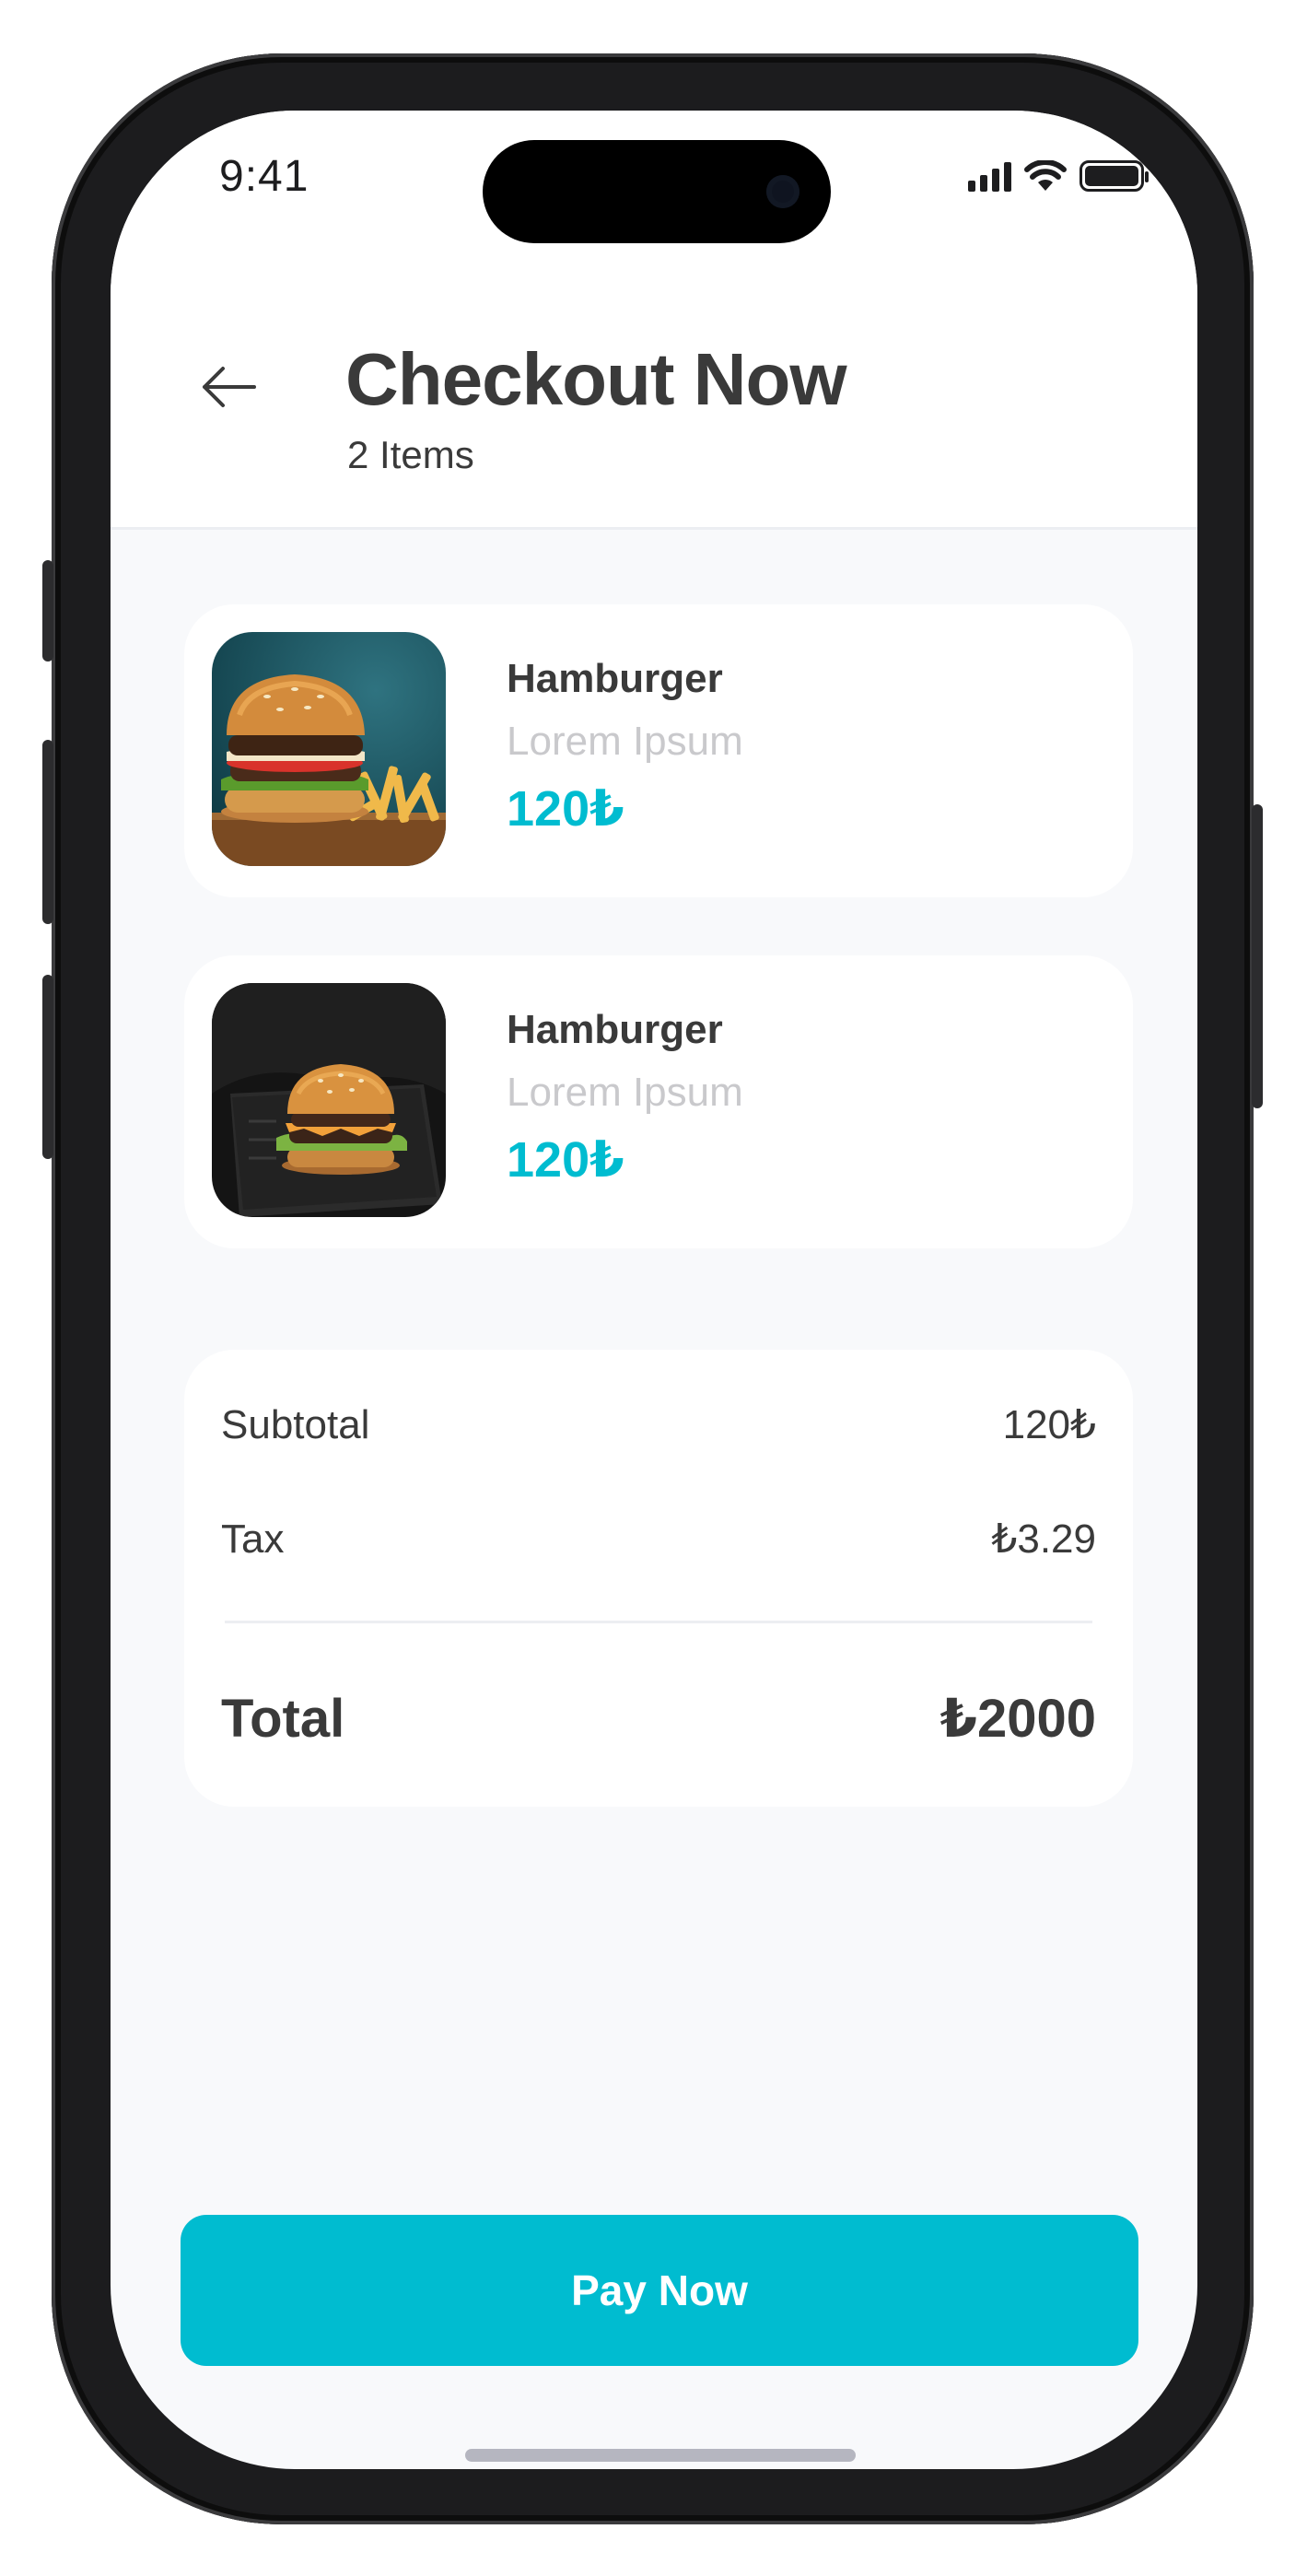 The image size is (1307, 2576). What do you see at coordinates (253, 1539) in the screenshot?
I see `tax-label: Tax` at bounding box center [253, 1539].